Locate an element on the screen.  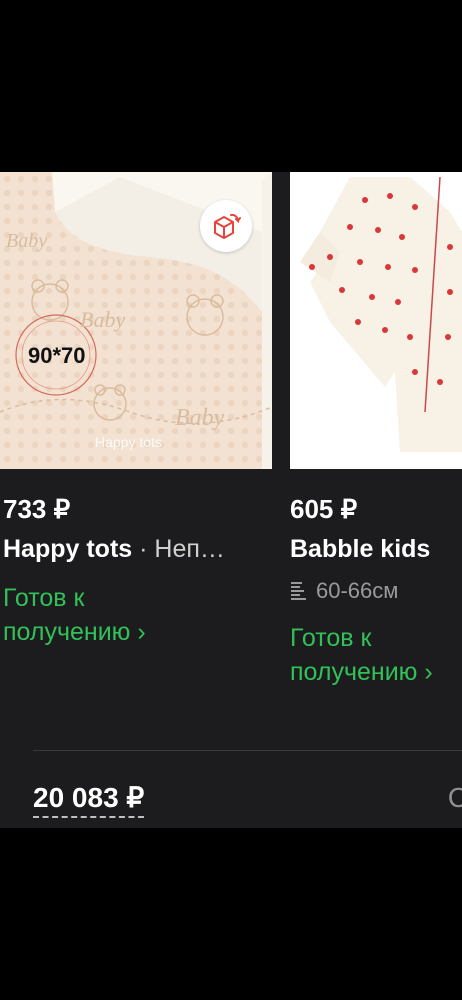
product-title: Babble kids is located at coordinates (360, 549).